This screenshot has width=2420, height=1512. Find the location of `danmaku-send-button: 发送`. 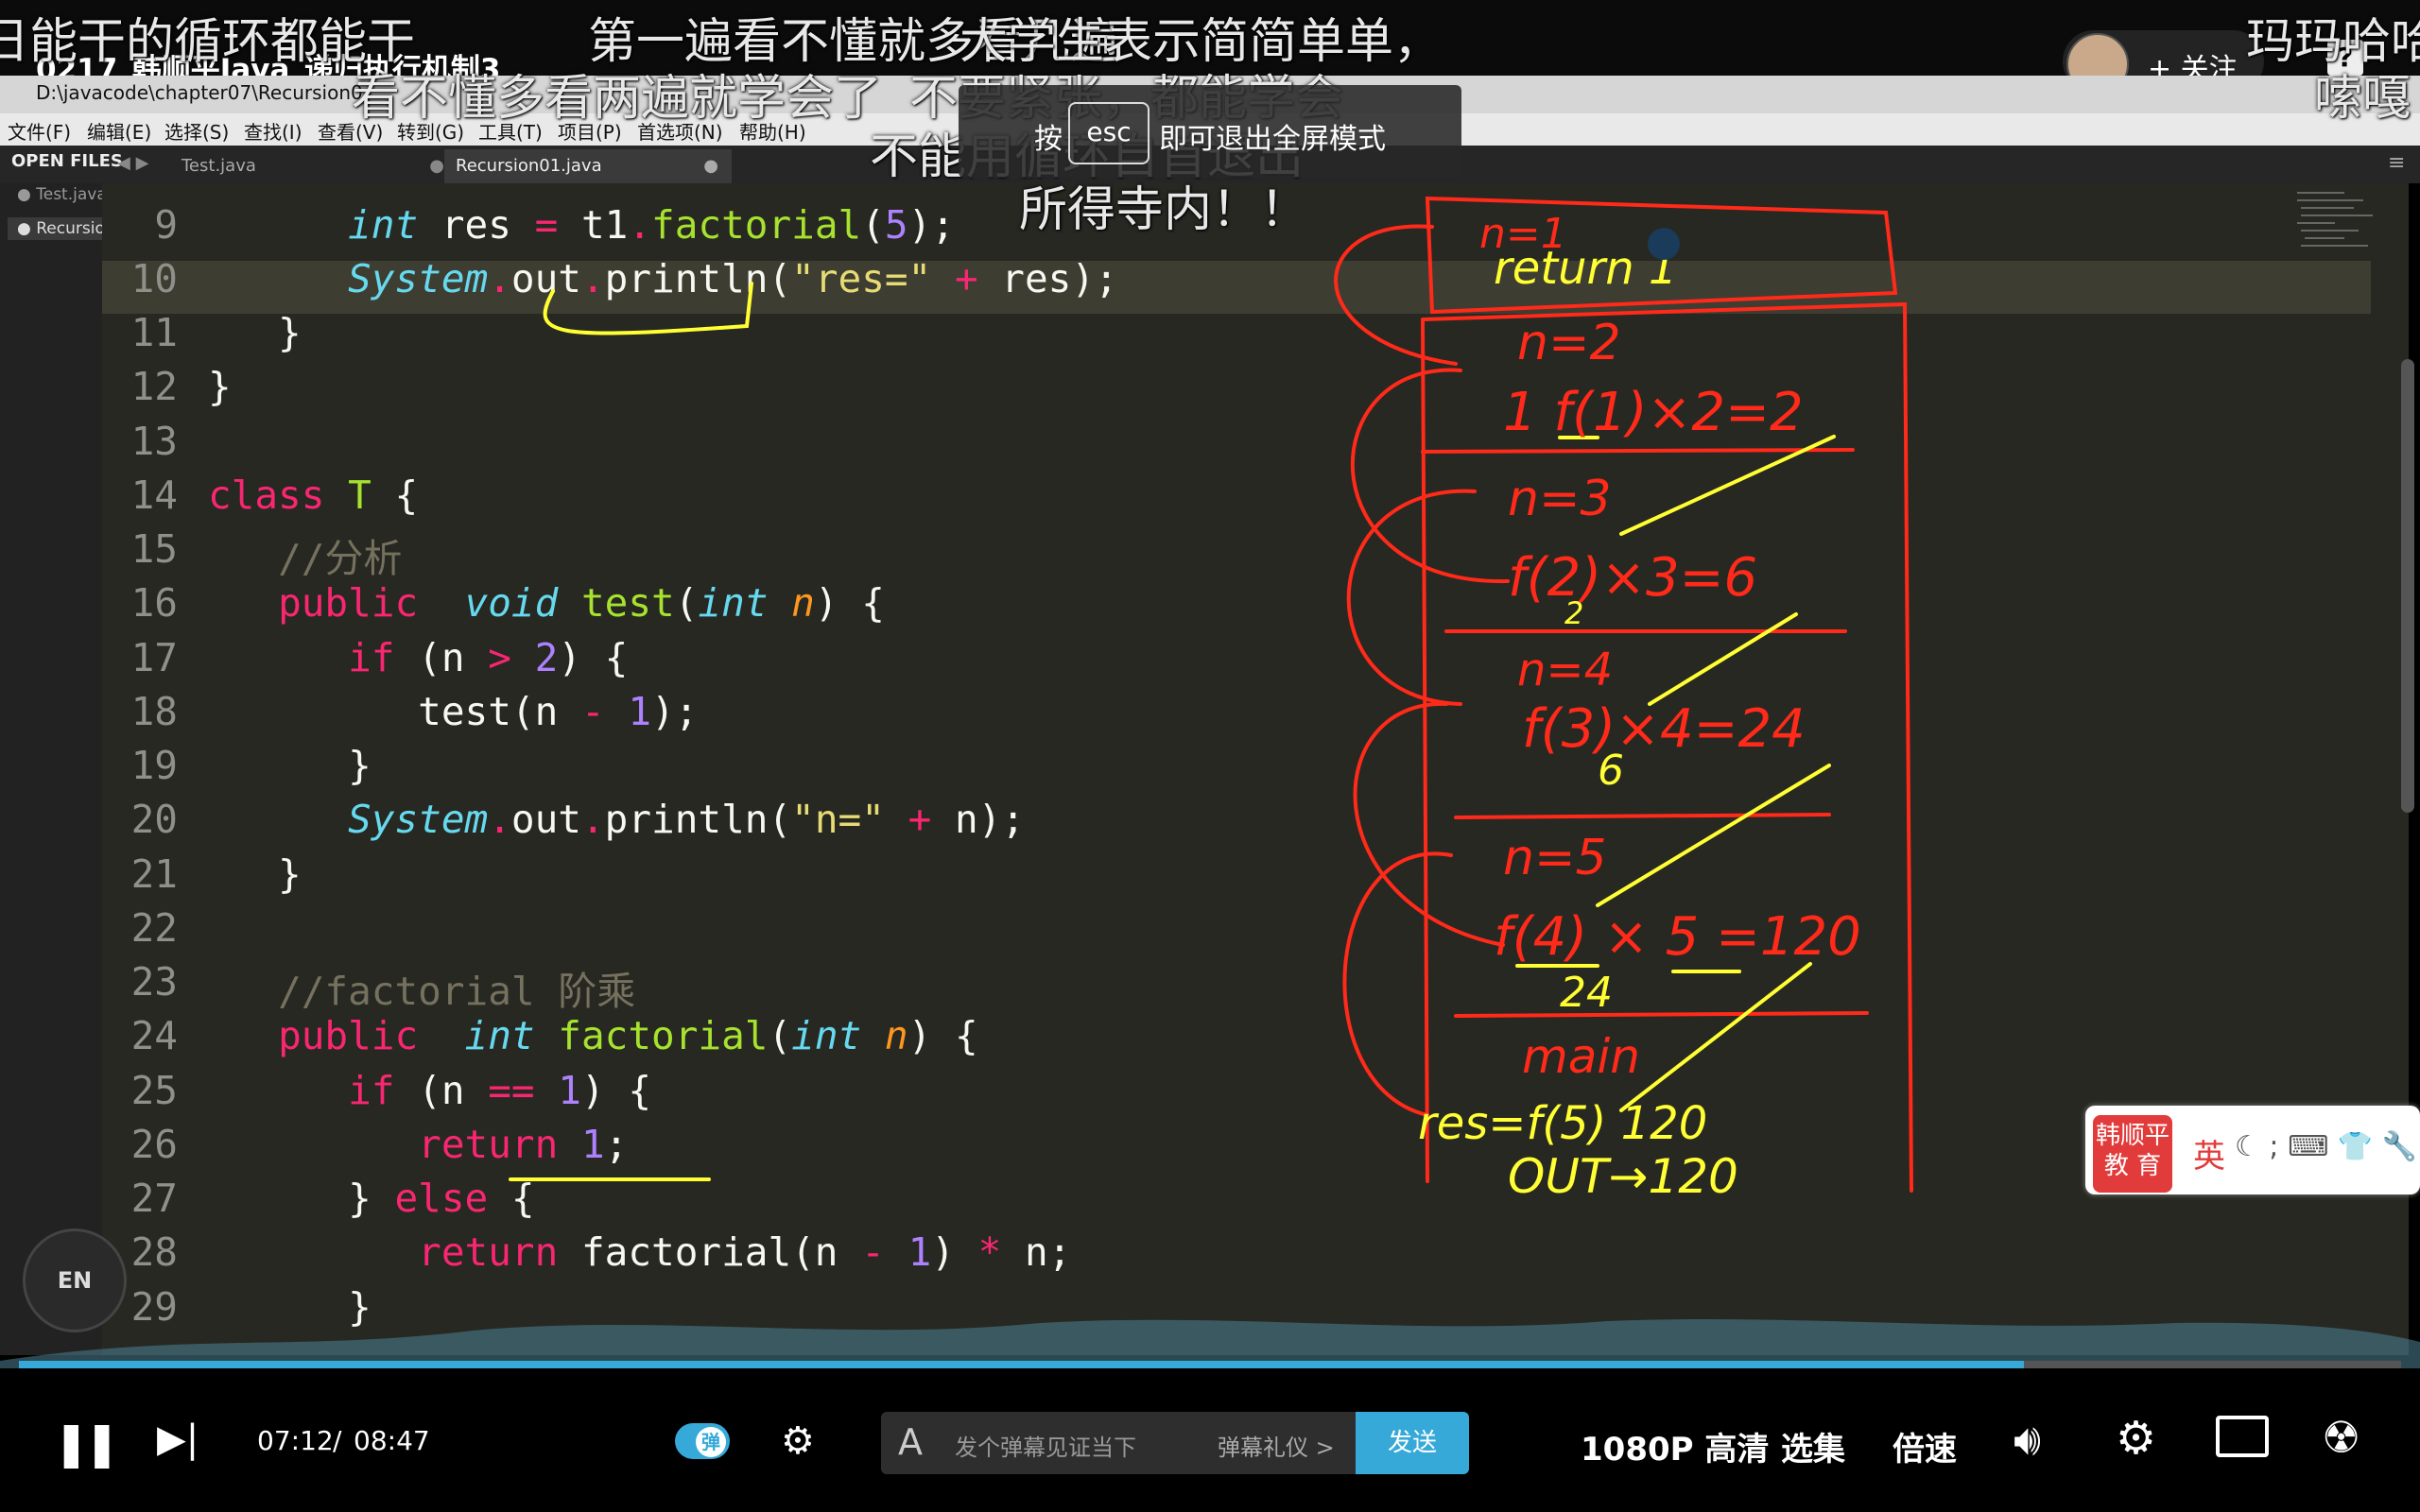

danmaku-send-button: 发送 is located at coordinates (1412, 1443).